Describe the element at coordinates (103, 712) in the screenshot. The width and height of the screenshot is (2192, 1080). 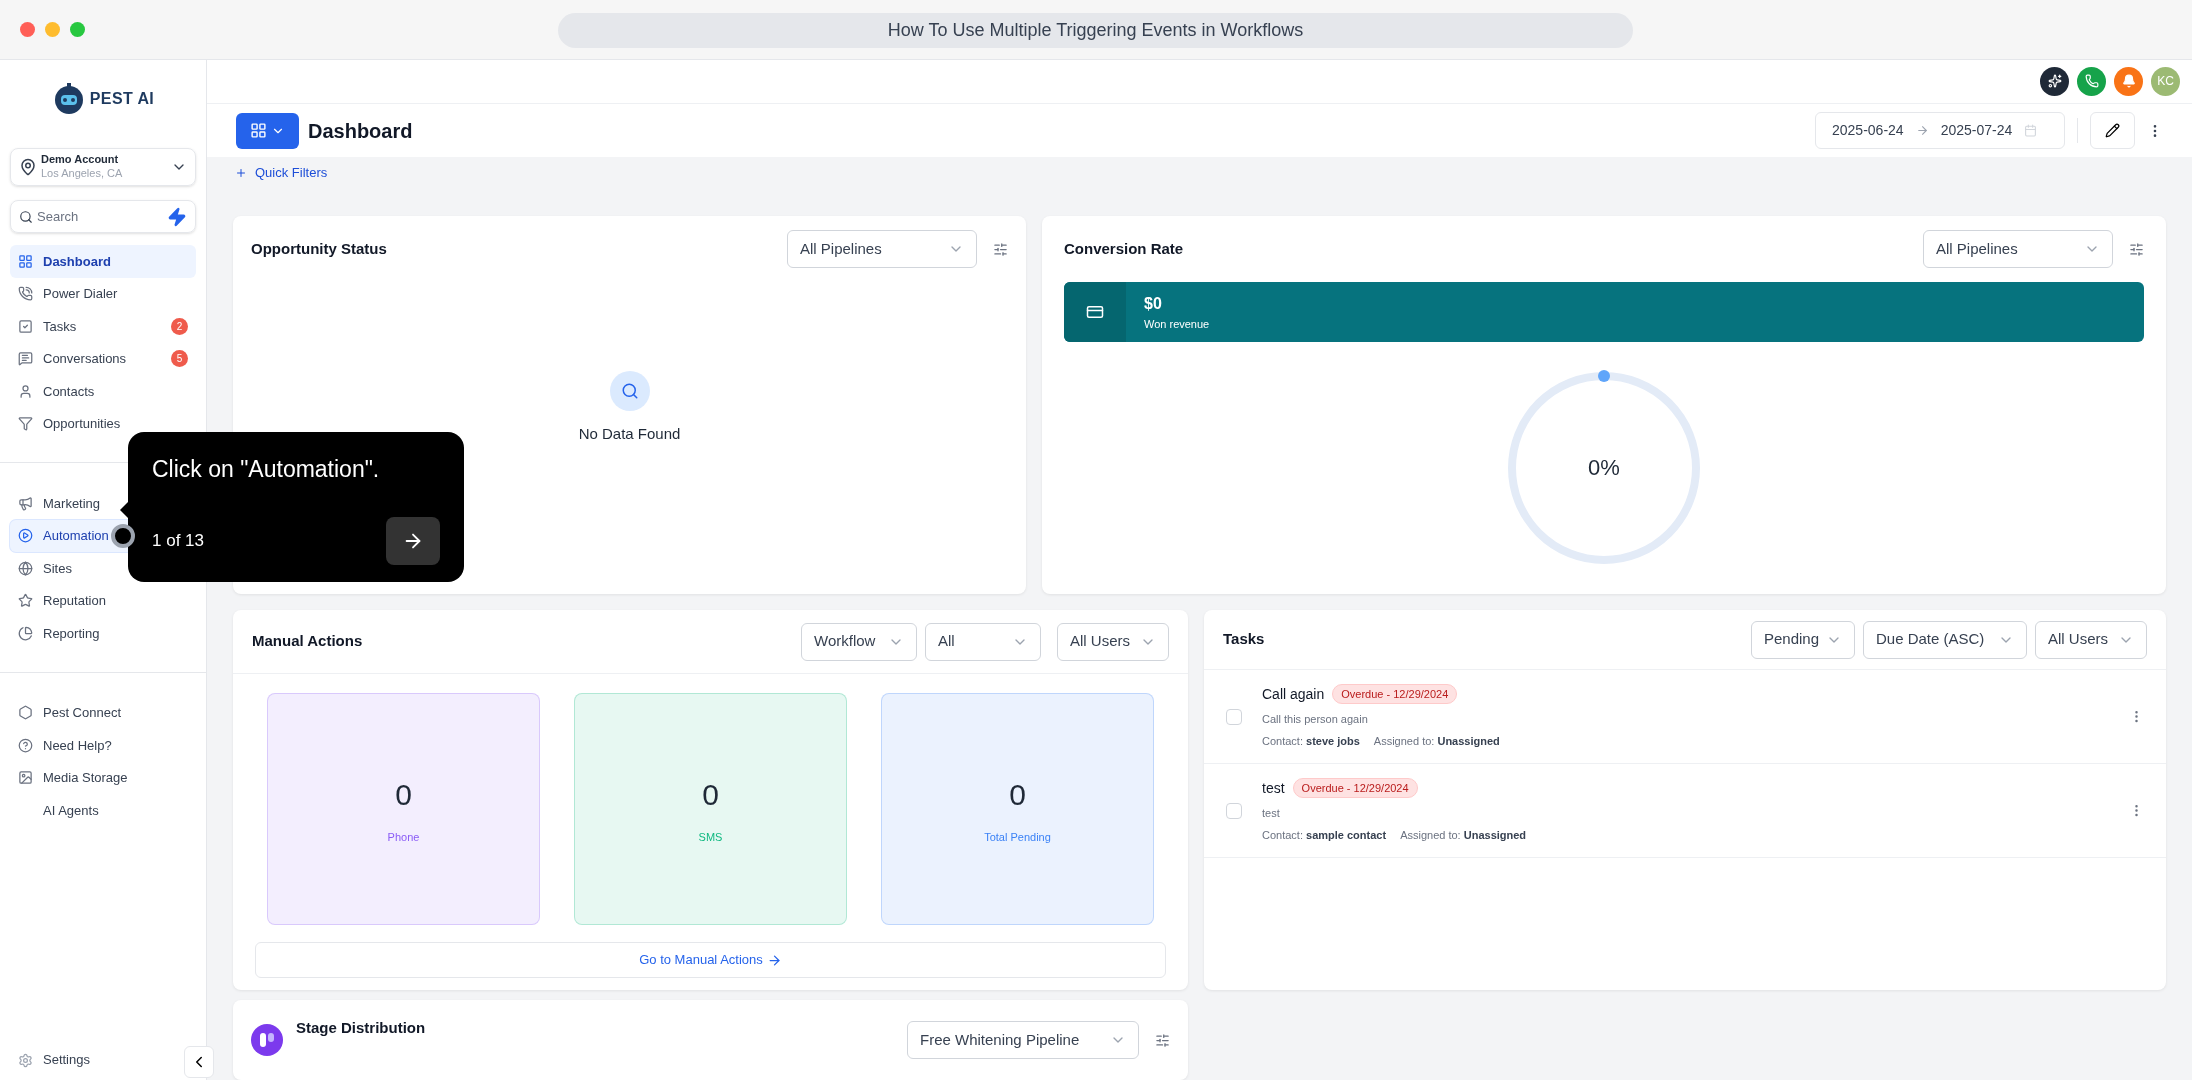
I see `nav-item: Pest Connect` at that location.